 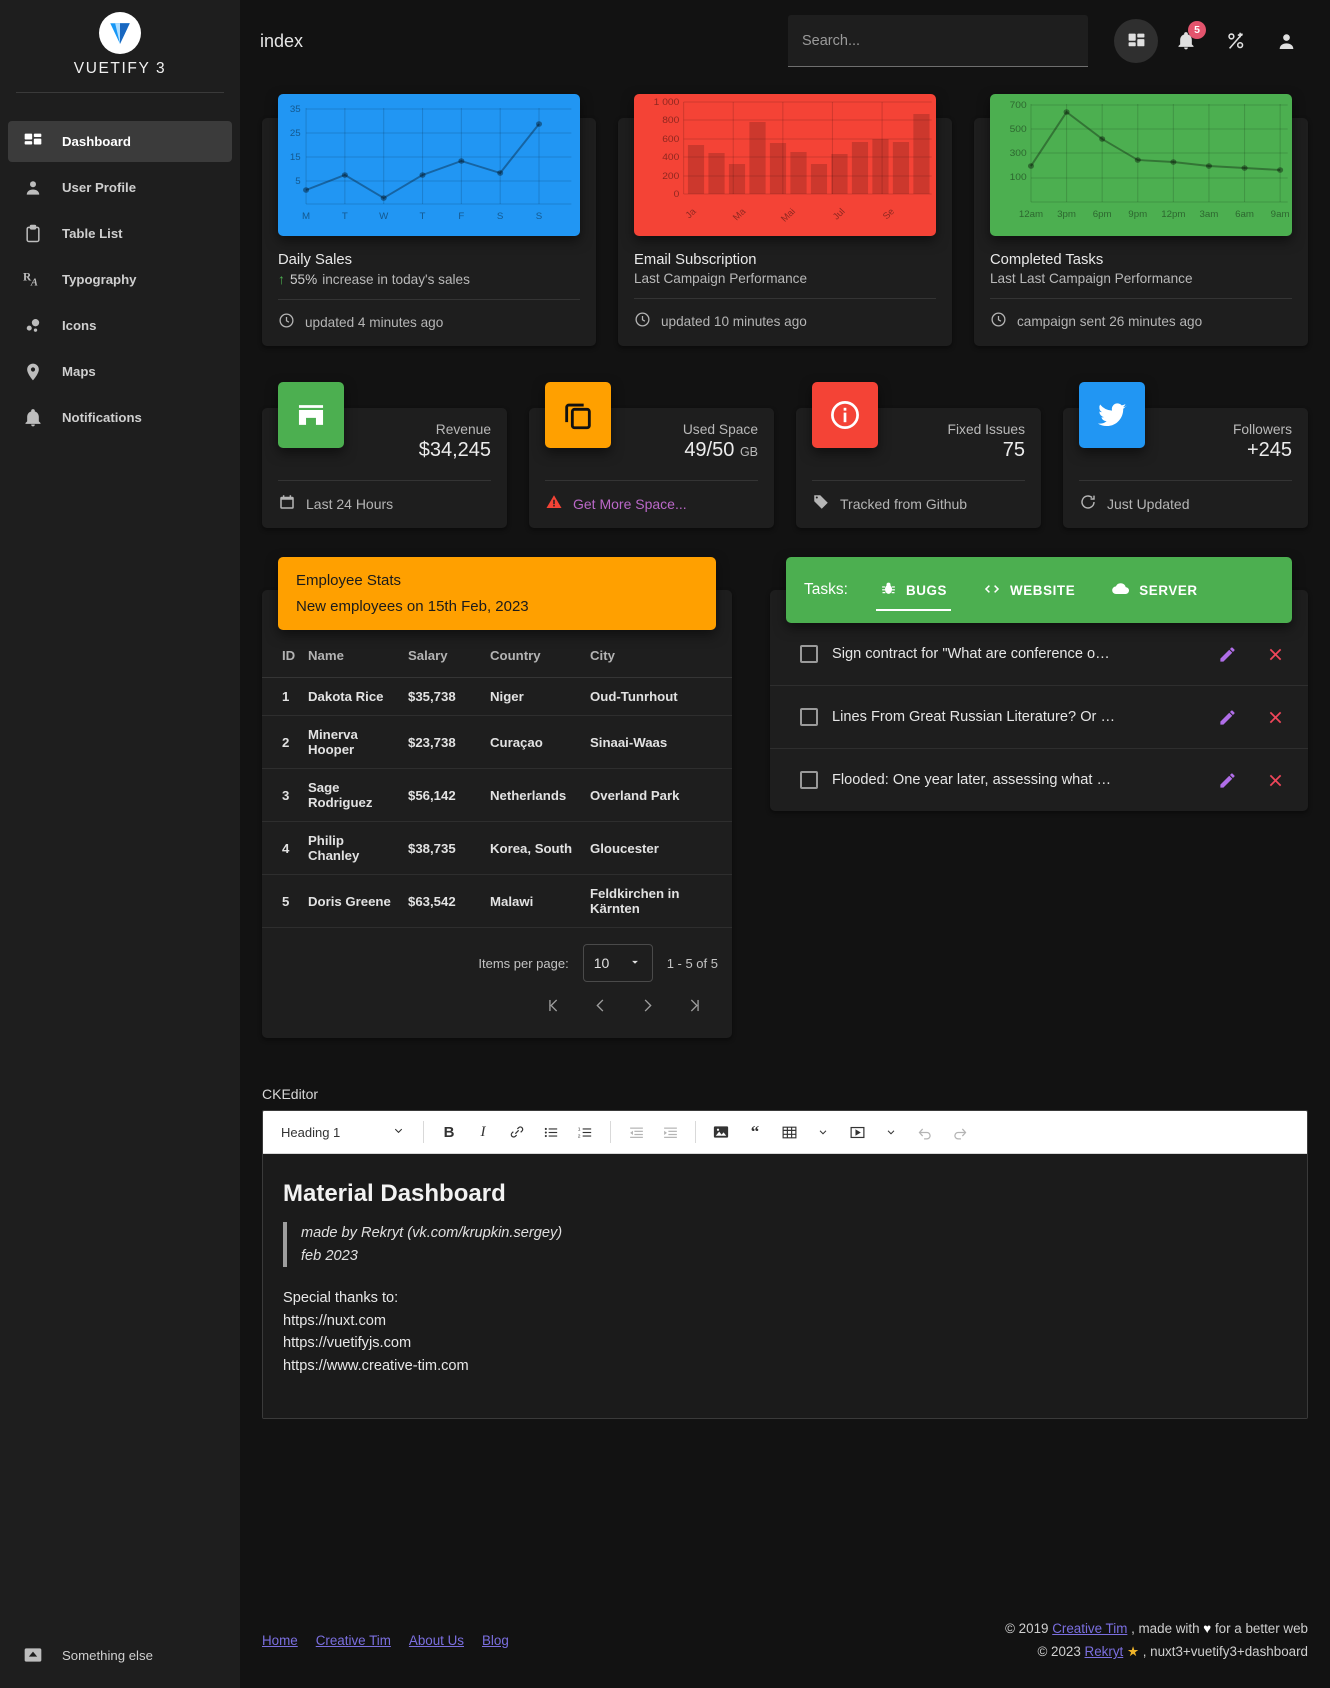 What do you see at coordinates (1236, 41) in the screenshot?
I see `theme-toggle-icon` at bounding box center [1236, 41].